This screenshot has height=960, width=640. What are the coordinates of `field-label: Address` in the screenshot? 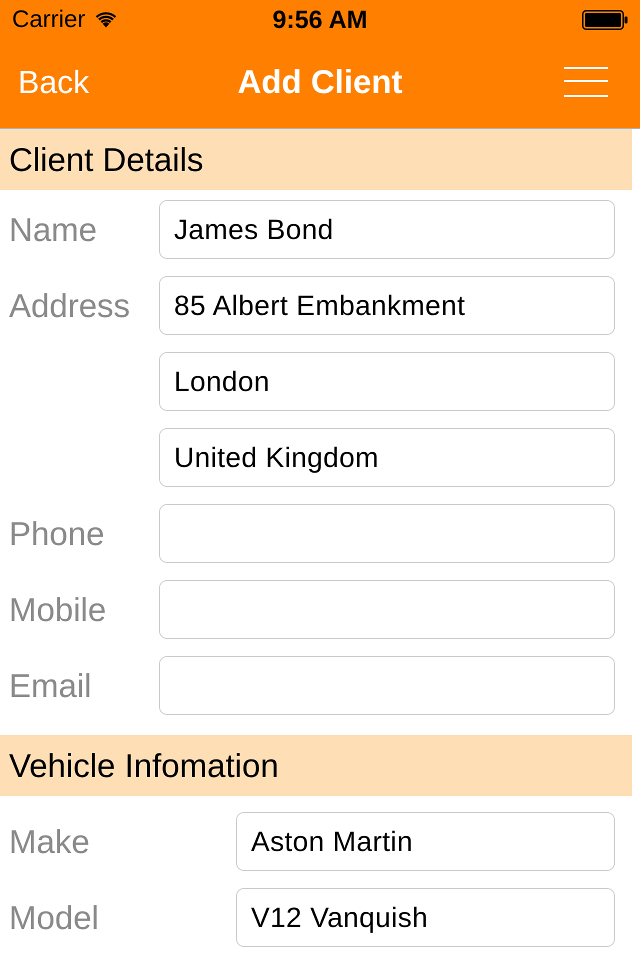 It's located at (69, 305).